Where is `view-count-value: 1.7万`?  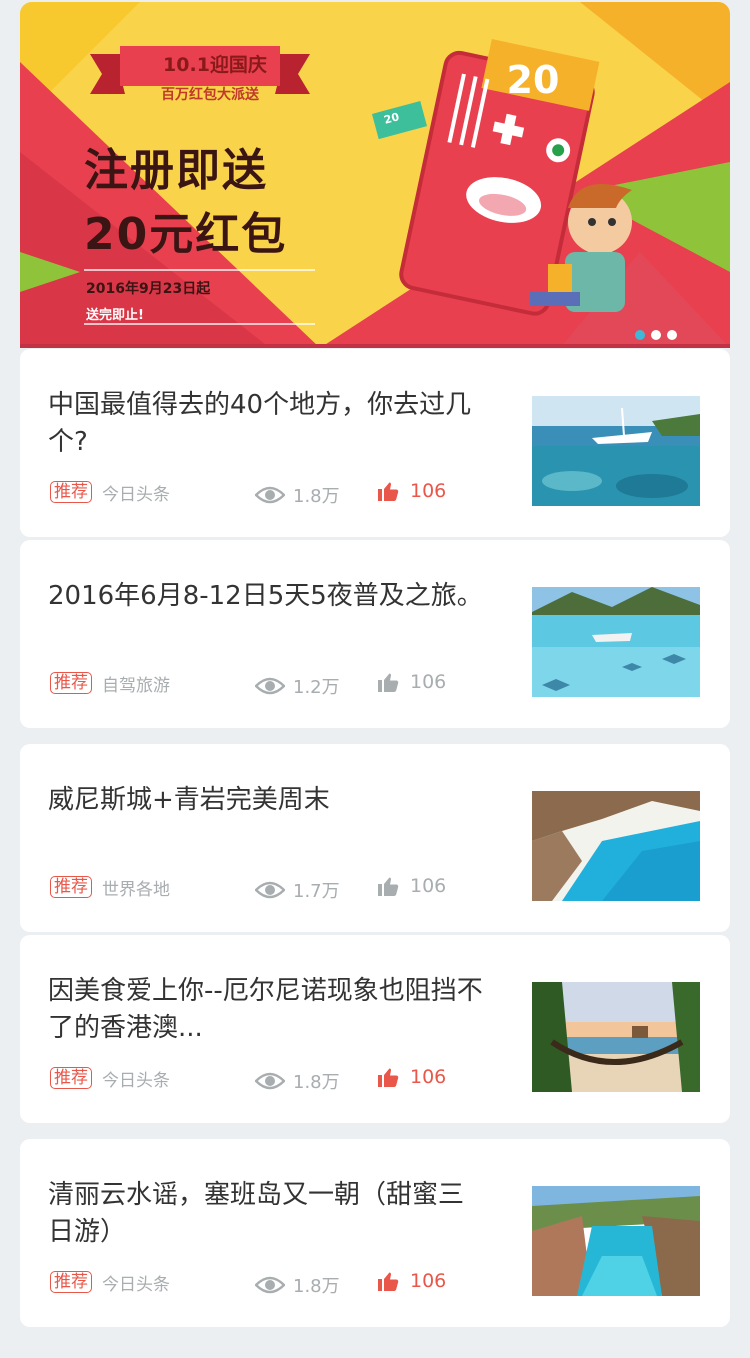
view-count-value: 1.7万 is located at coordinates (316, 891).